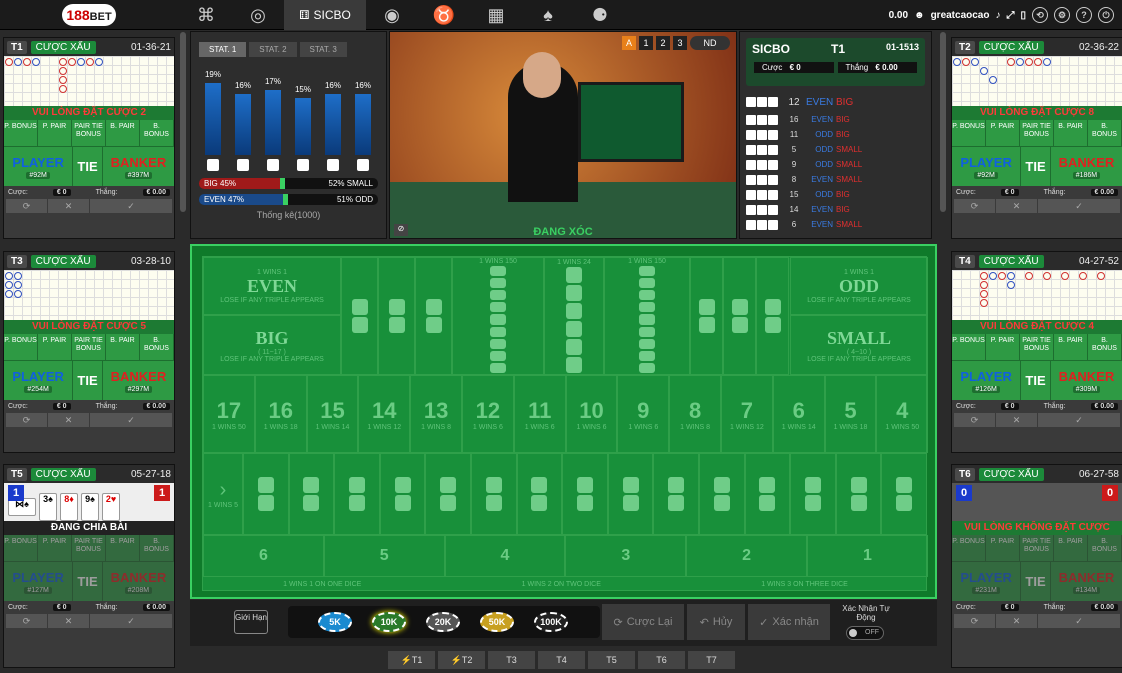 The height and width of the screenshot is (673, 1122). Describe the element at coordinates (1010, 15) in the screenshot. I see `fullscreen-icon: ⤢` at that location.